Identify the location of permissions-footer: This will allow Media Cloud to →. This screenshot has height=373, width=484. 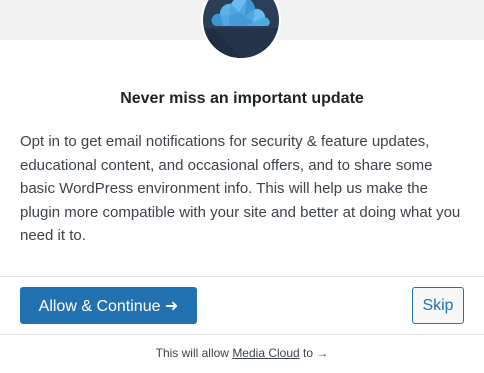
(242, 353).